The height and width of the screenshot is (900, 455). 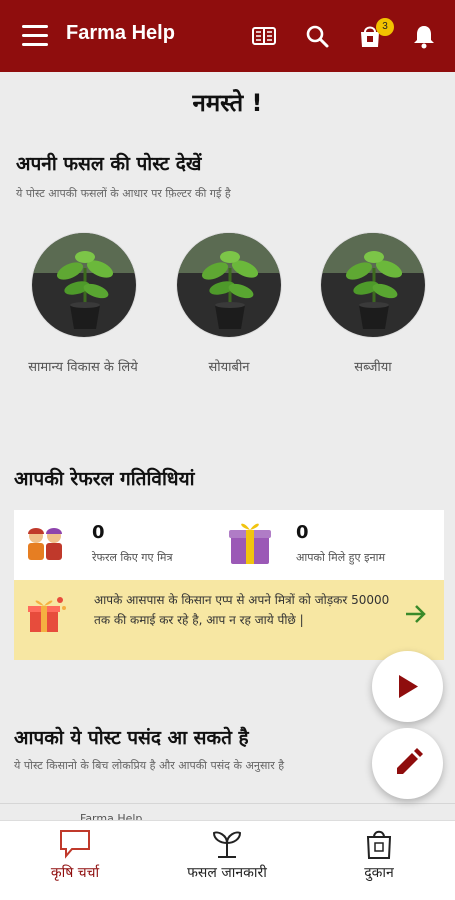 What do you see at coordinates (341, 557) in the screenshot?
I see `rewards-label: आपको मिले हुए इनाम` at bounding box center [341, 557].